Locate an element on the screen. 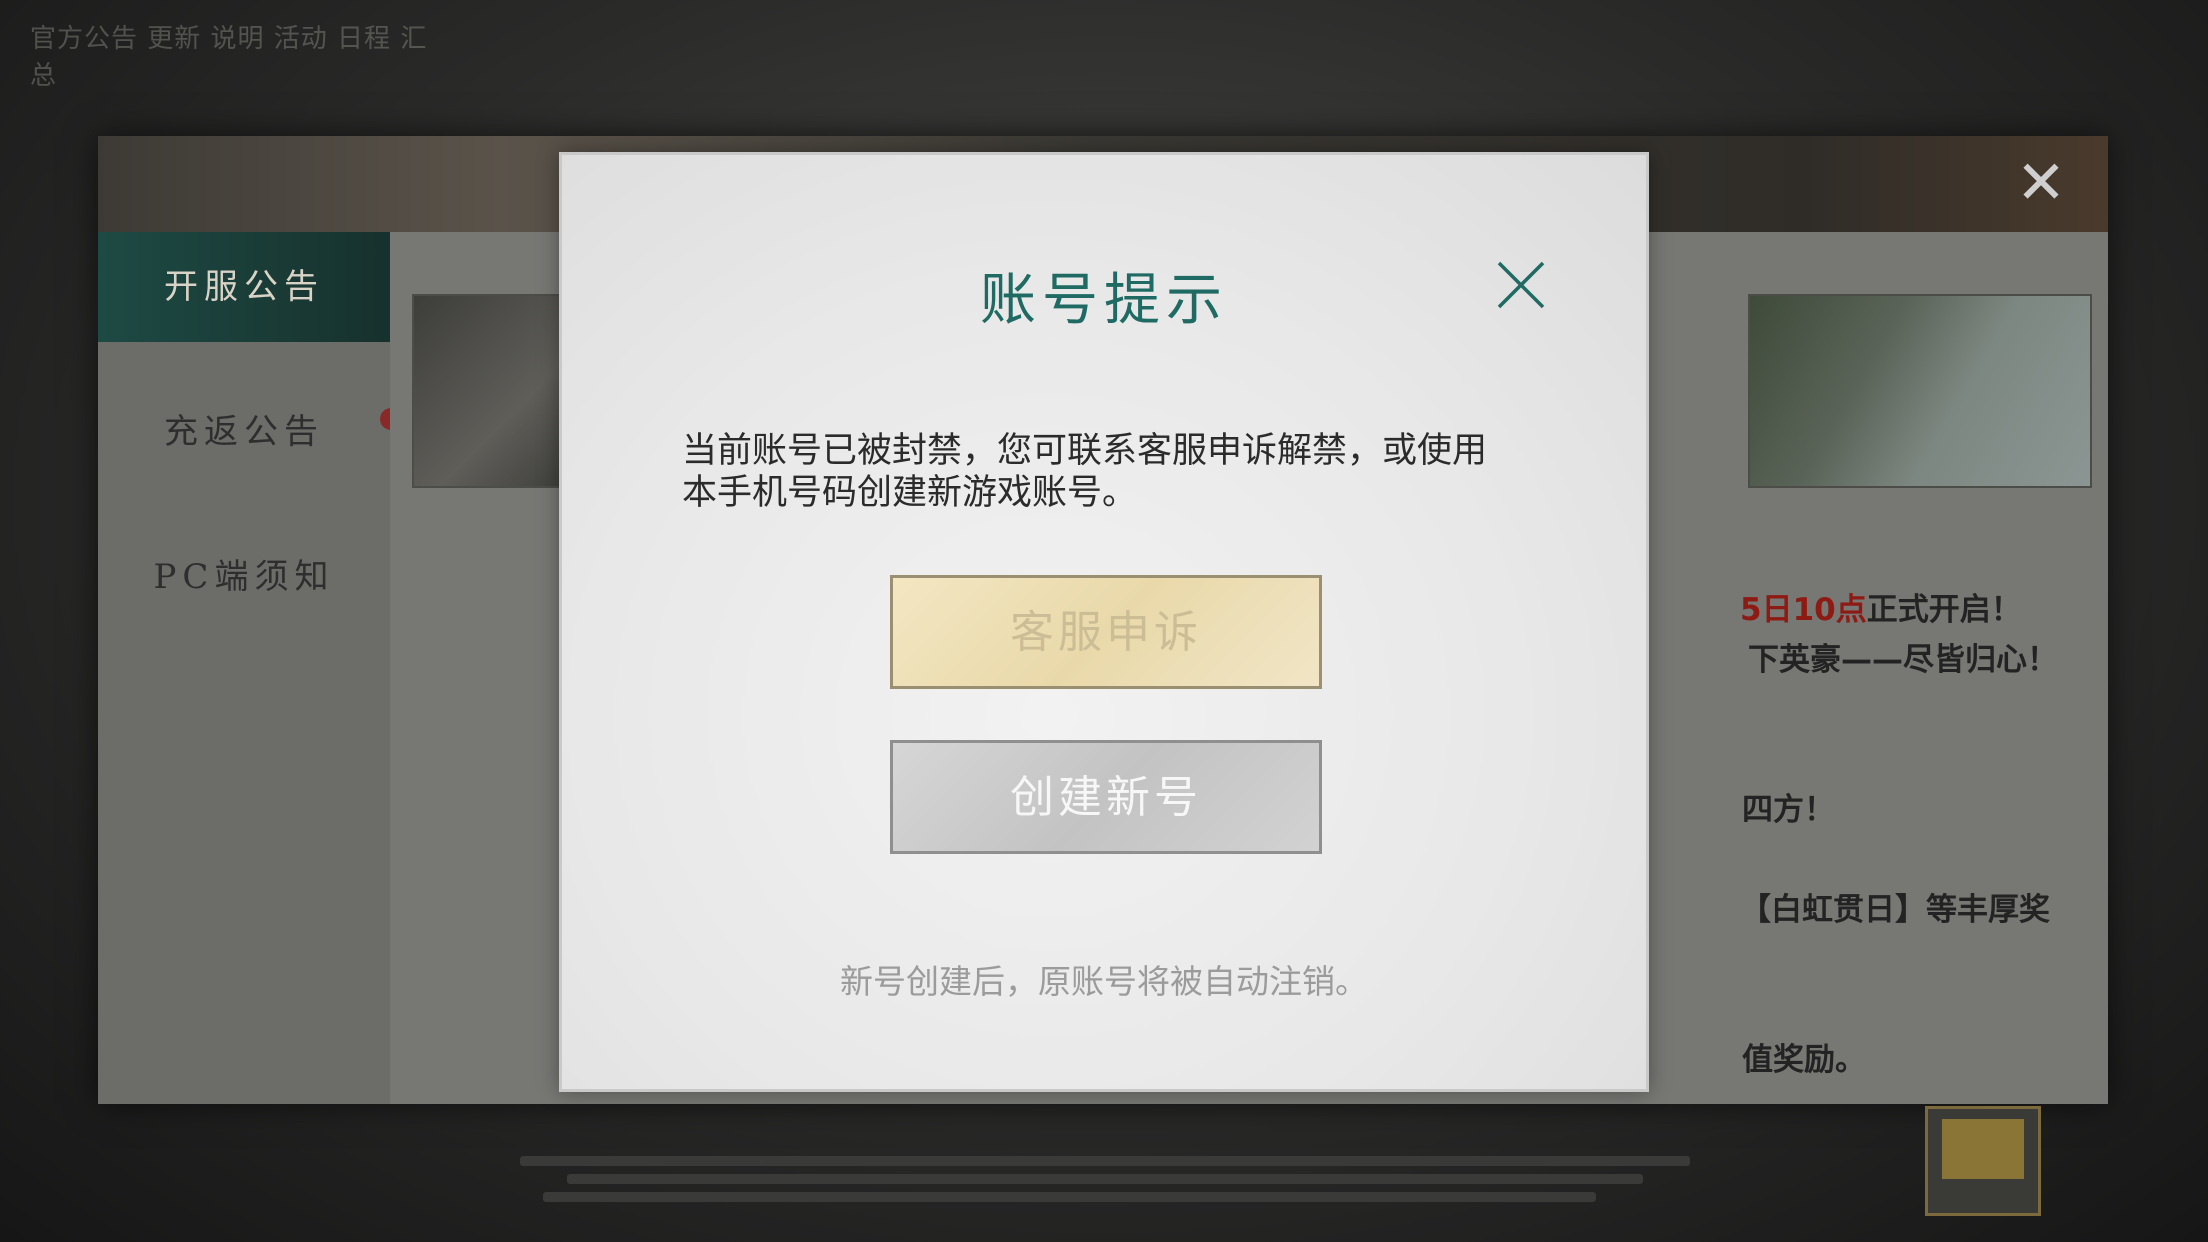 The height and width of the screenshot is (1242, 2208). sidebar-item-server-open: 开服公告 is located at coordinates (244, 287).